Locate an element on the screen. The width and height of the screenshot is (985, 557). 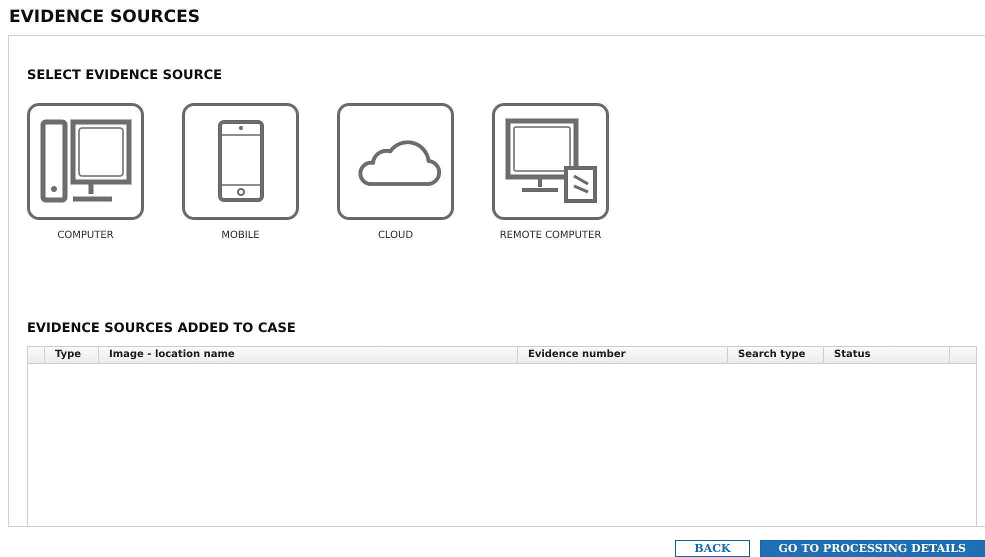
column-header: Evidence number is located at coordinates (623, 354).